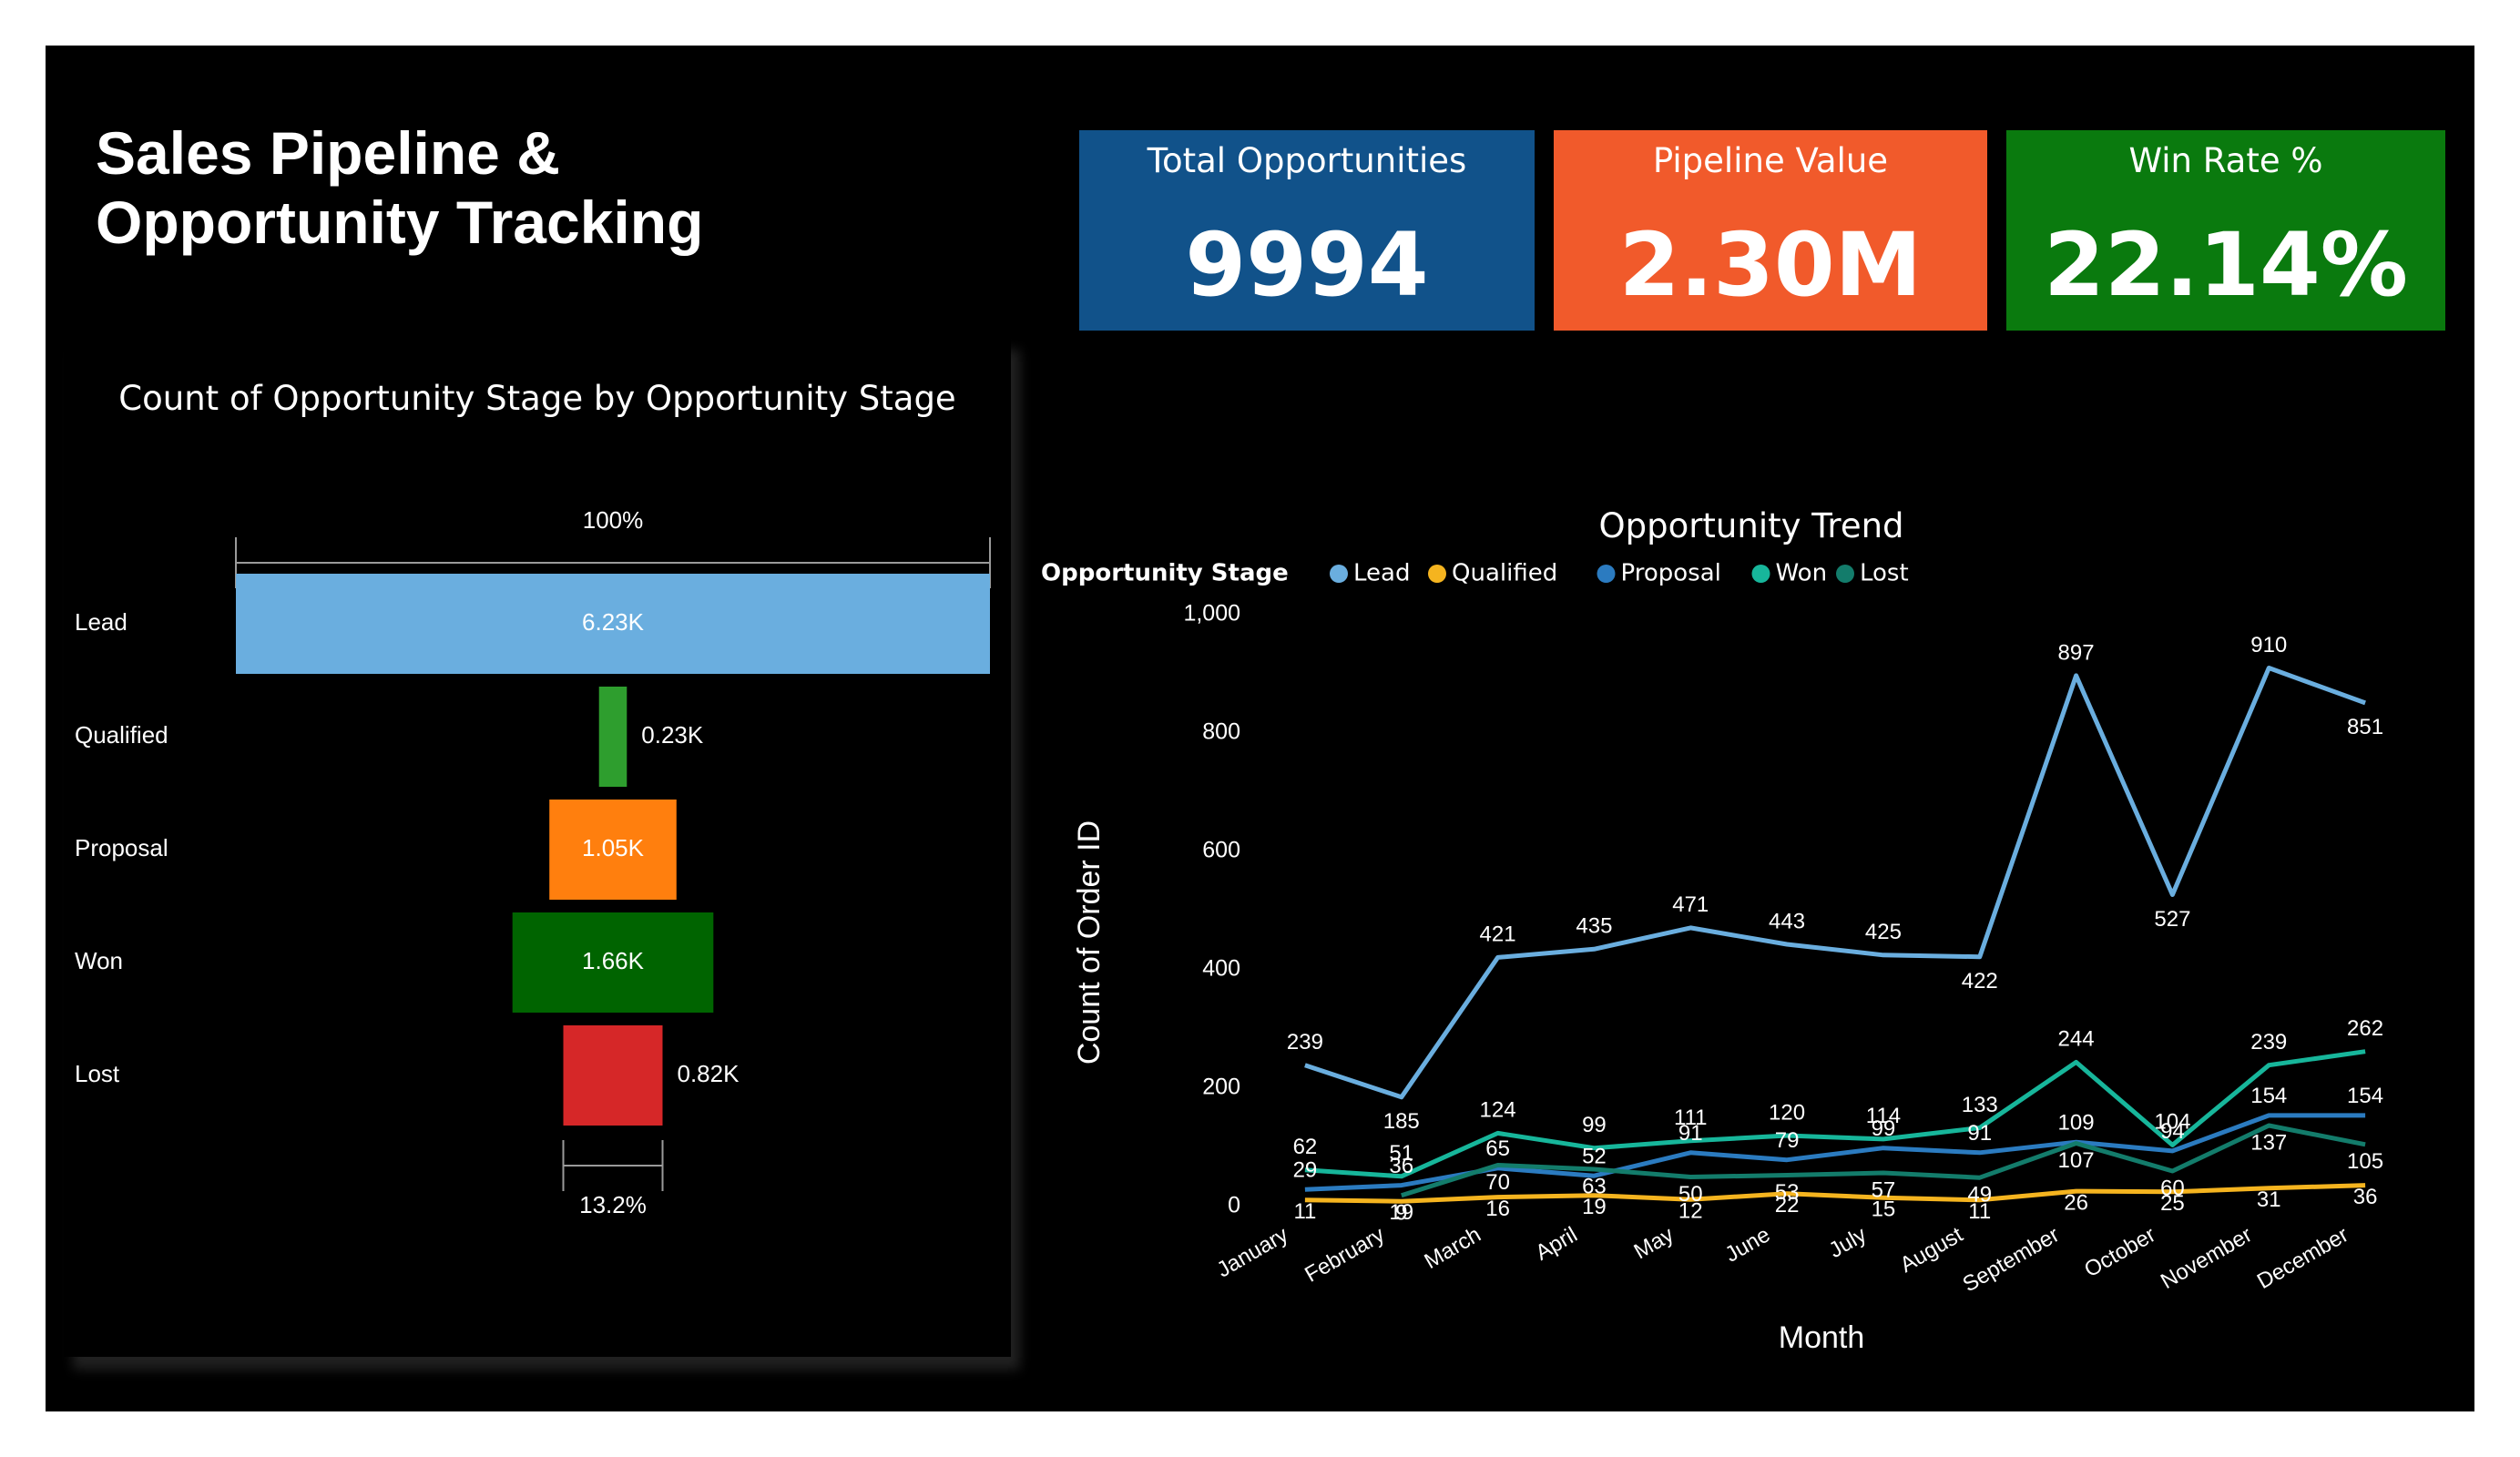  What do you see at coordinates (1437, 574) in the screenshot?
I see `legend-marker-qualified` at bounding box center [1437, 574].